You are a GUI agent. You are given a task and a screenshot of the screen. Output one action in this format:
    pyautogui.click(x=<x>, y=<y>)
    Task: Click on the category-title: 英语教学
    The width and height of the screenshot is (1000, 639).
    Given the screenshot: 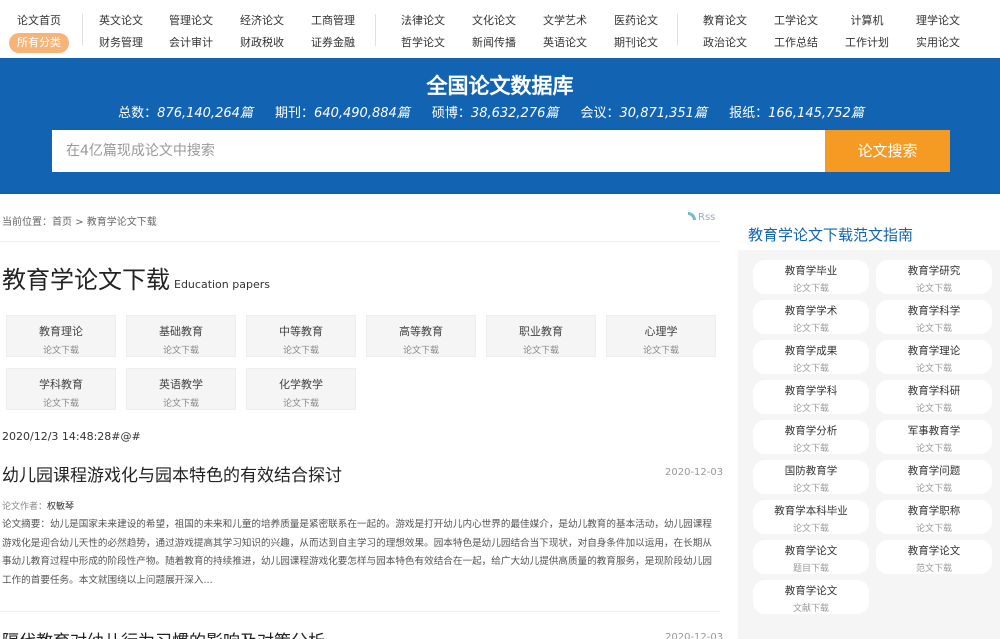 What is the action you would take?
    pyautogui.click(x=181, y=384)
    